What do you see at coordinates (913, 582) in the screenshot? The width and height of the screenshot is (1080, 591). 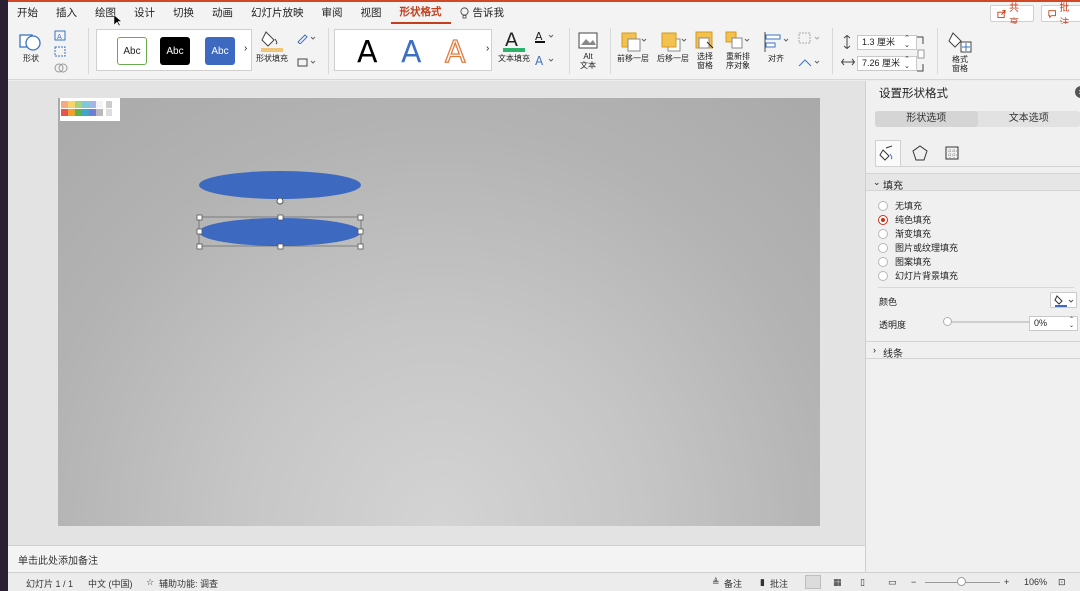 I see `zoom-out-icon: −` at bounding box center [913, 582].